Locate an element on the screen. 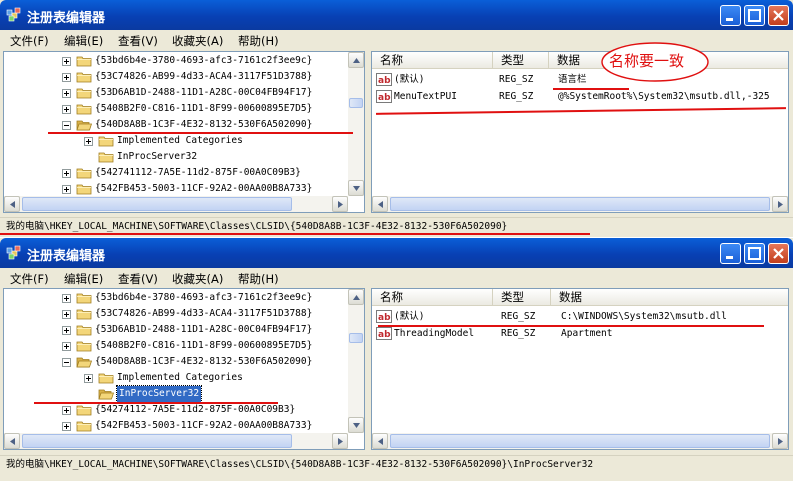 The image size is (793, 481). tree-node: {542FB453-5003-11CF-92A2-00AA00B8A733} is located at coordinates (176, 426).